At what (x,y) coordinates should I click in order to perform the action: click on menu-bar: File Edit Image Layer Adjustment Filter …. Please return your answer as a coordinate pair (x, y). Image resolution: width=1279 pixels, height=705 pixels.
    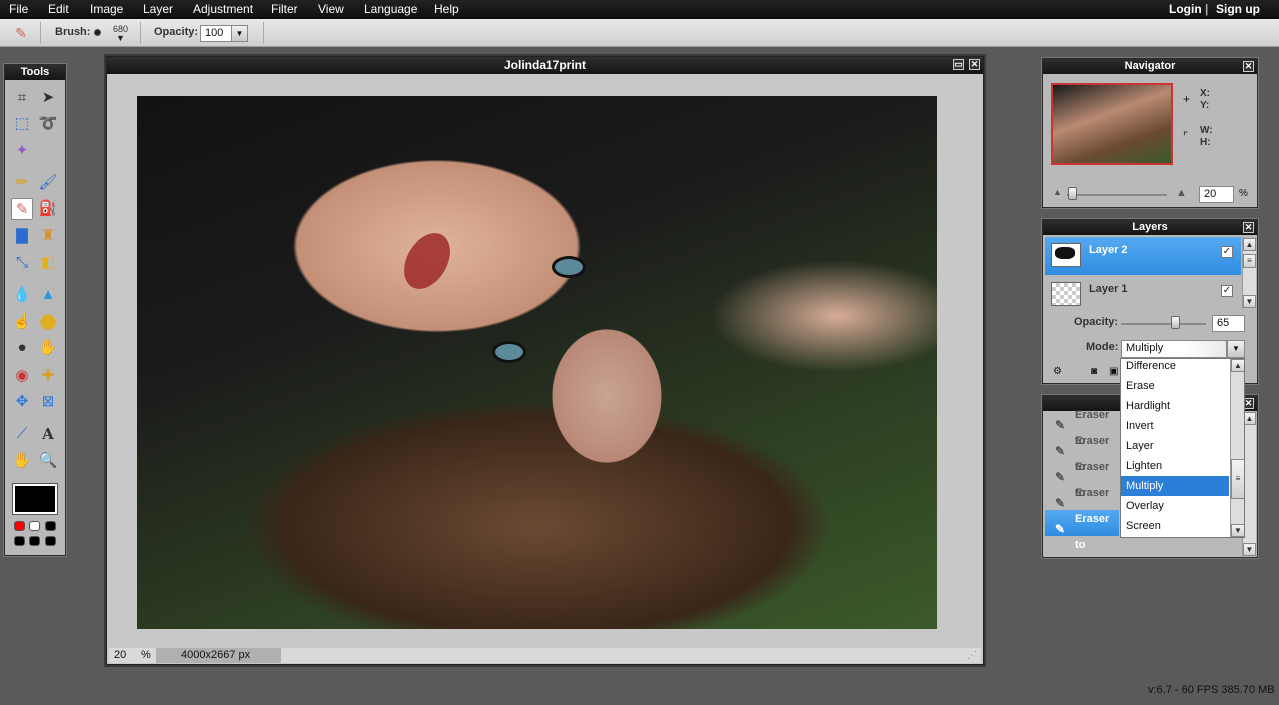
    Looking at the image, I should click on (639, 9).